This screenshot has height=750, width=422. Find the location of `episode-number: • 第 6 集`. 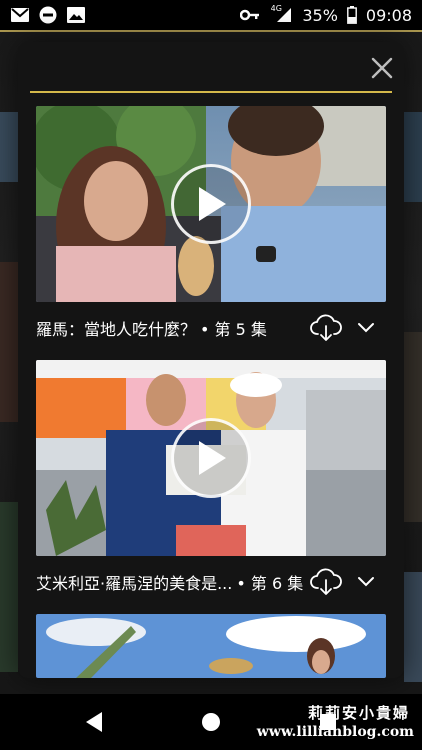

episode-number: • 第 6 集 is located at coordinates (270, 583).